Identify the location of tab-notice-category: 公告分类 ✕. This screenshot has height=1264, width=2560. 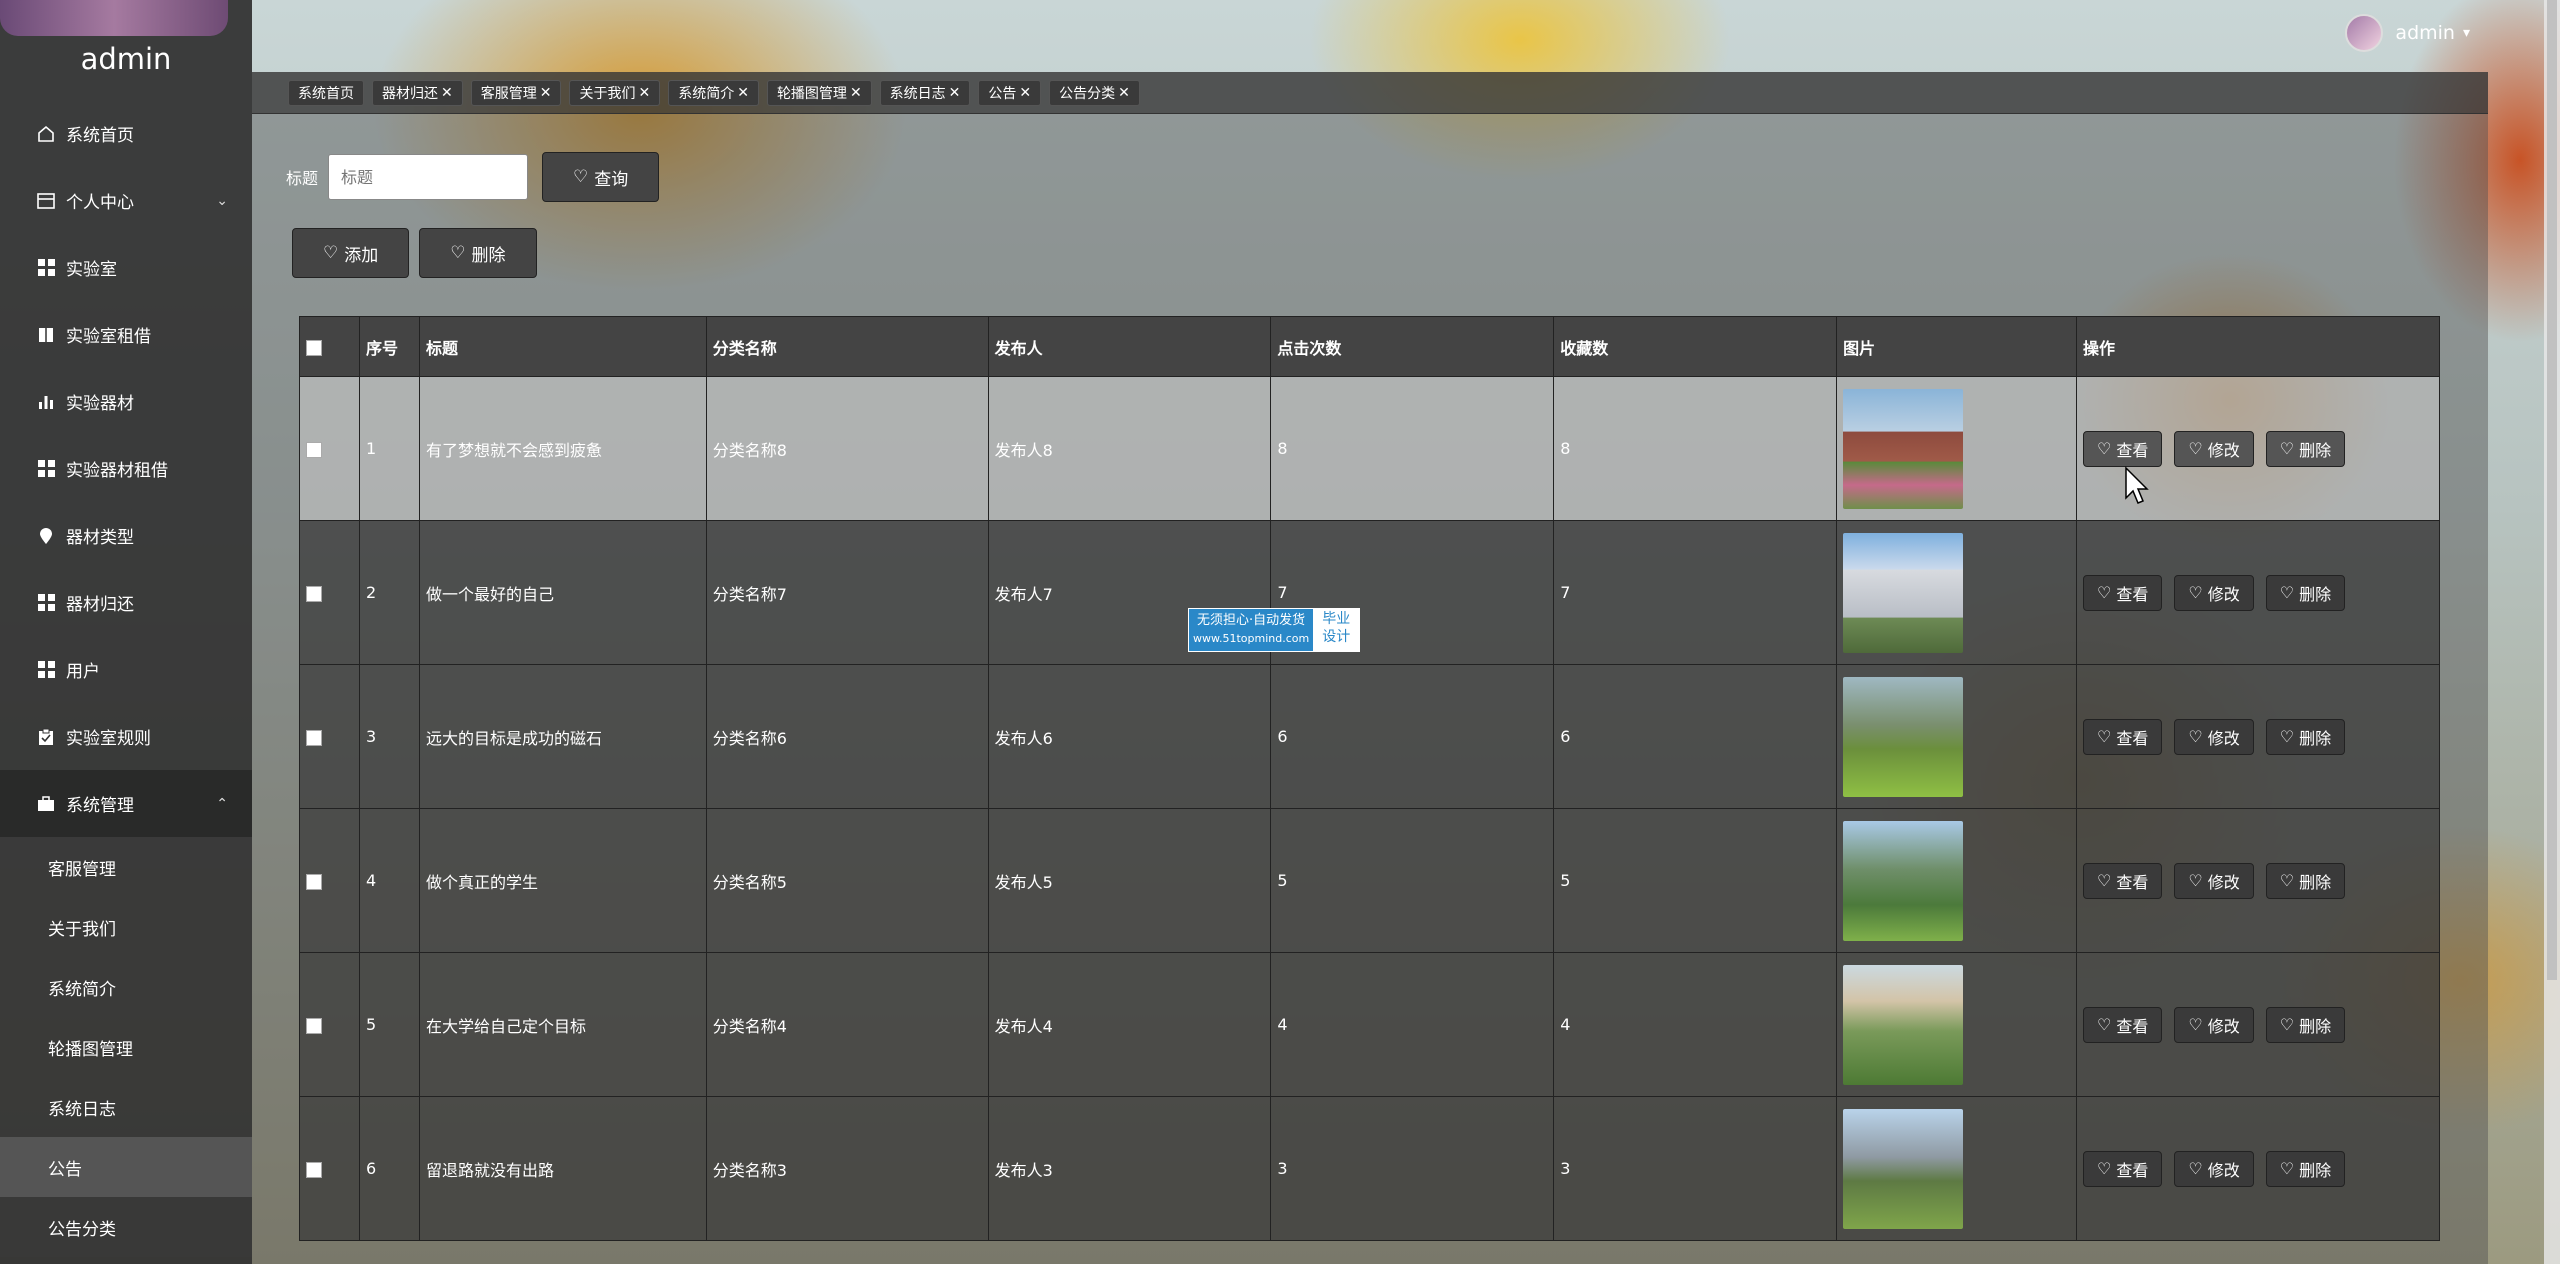
(1094, 92).